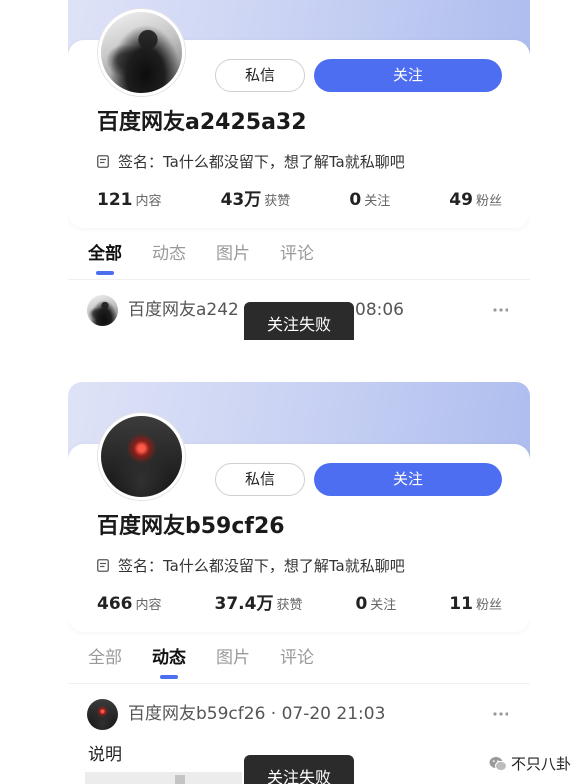 The height and width of the screenshot is (784, 583). Describe the element at coordinates (256, 714) in the screenshot. I see `post-meta: 百度网友b59cf26 · 07-20 21:03` at that location.